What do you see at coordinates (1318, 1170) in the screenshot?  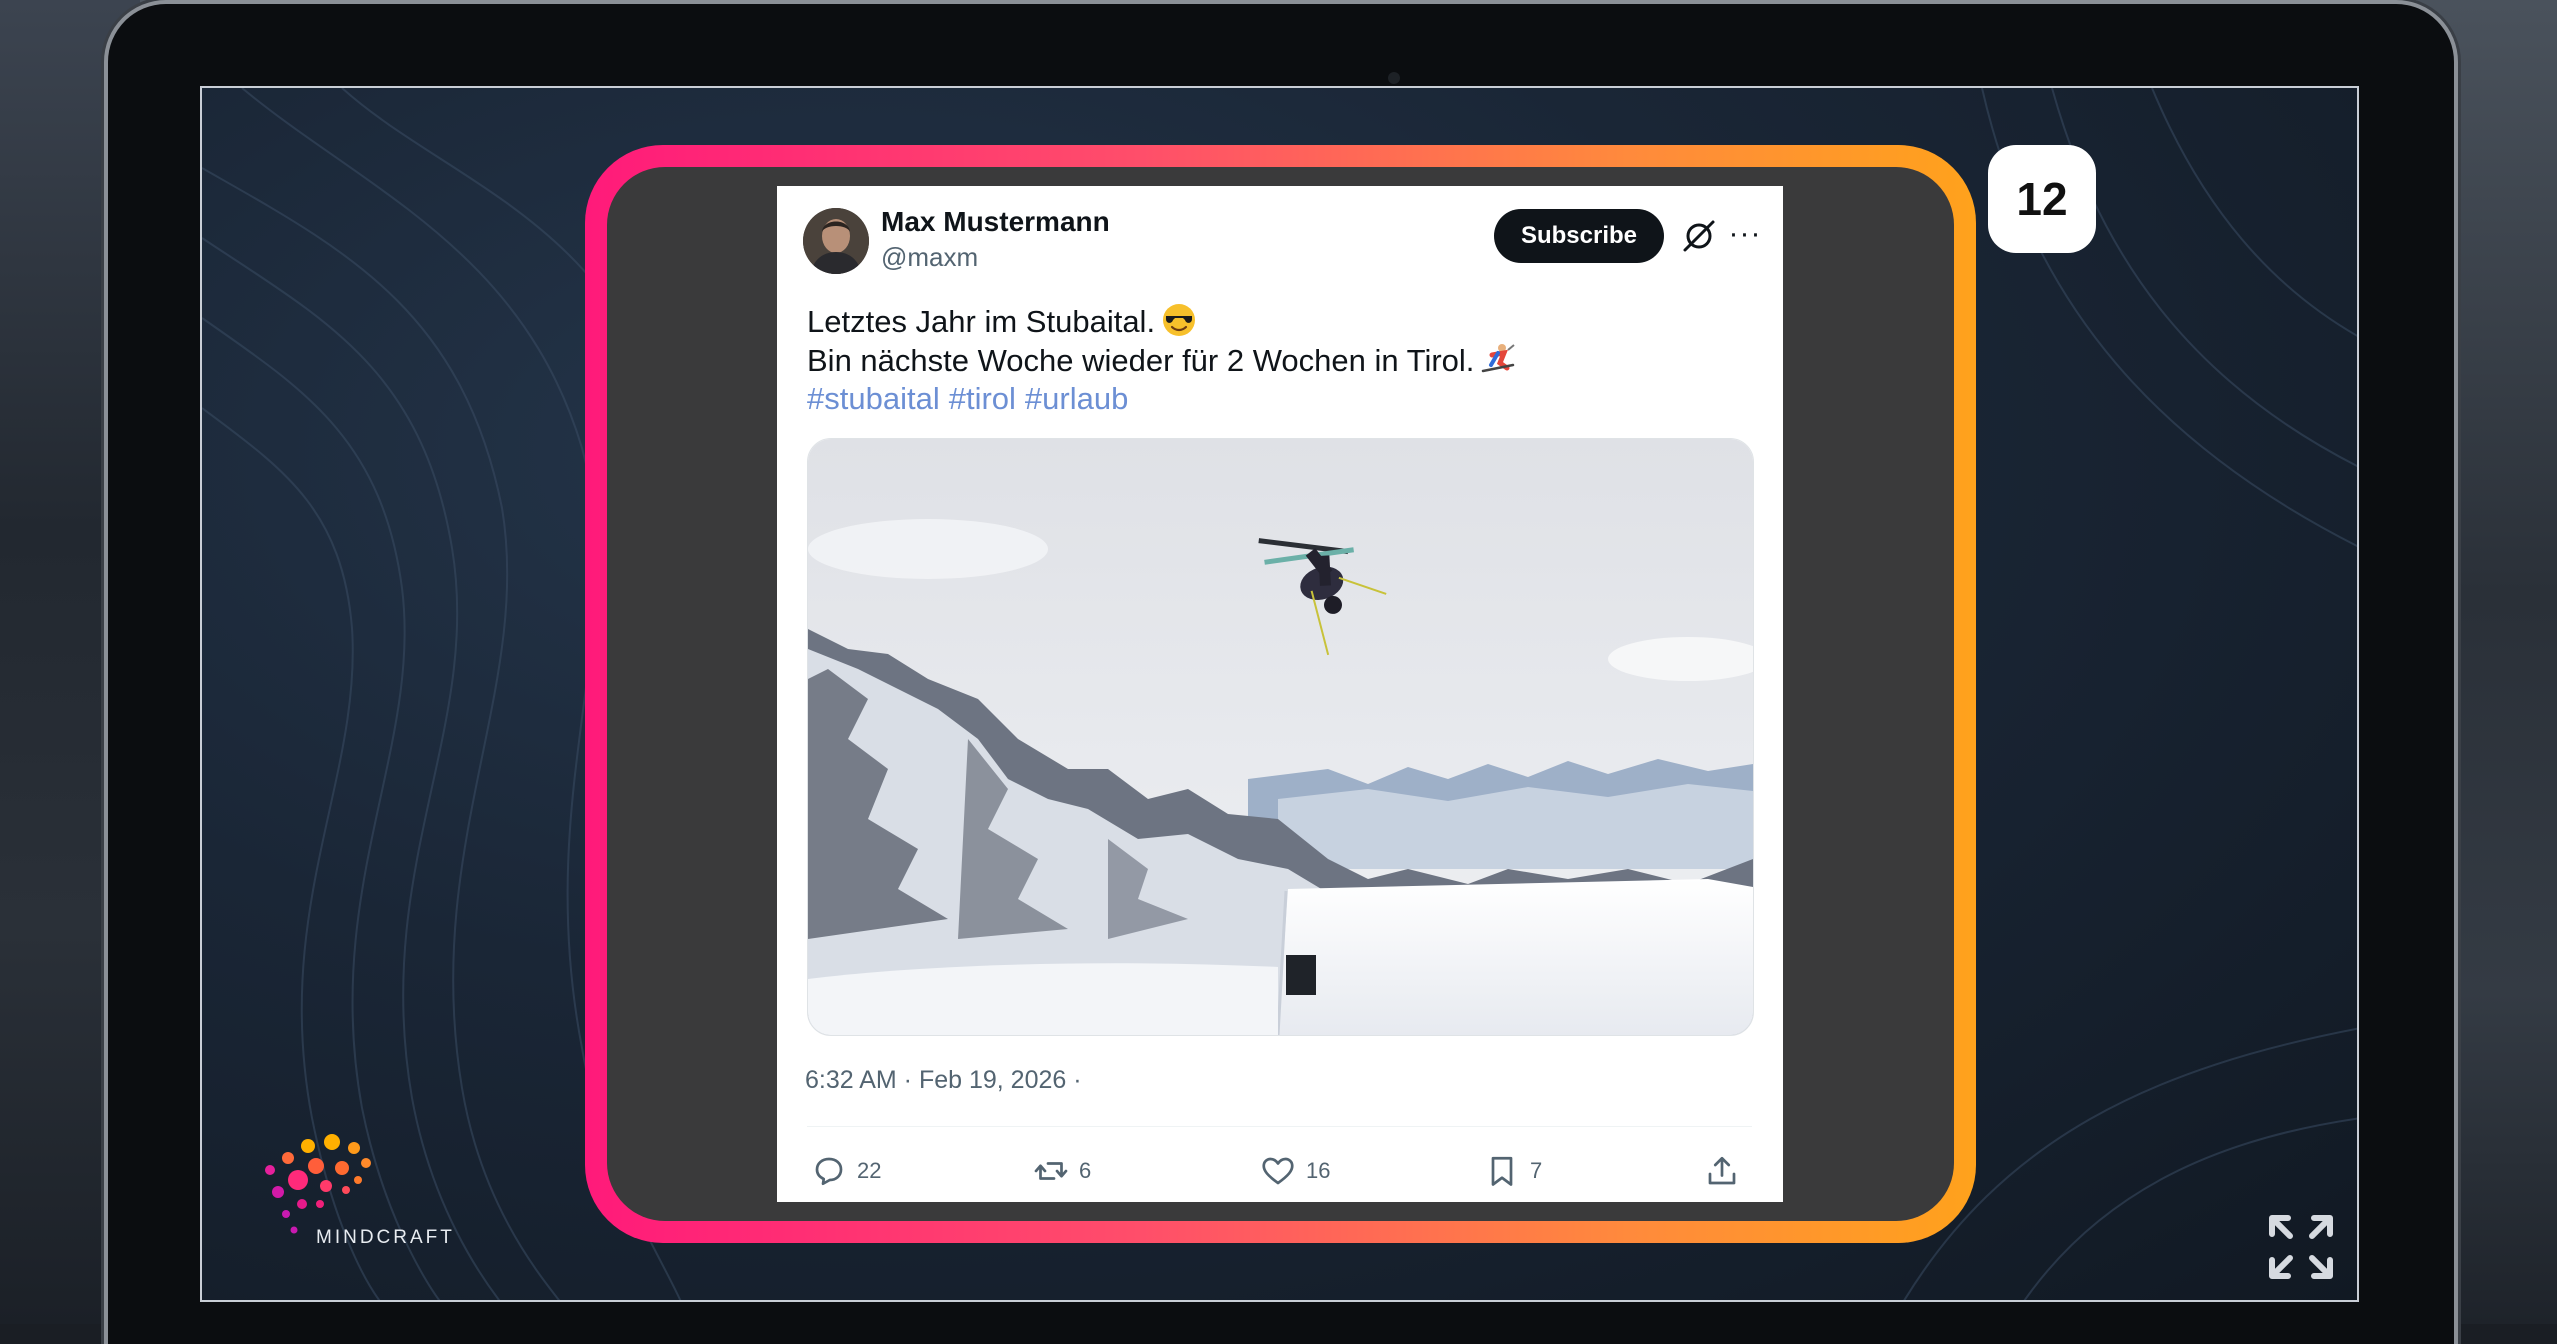 I see `like-count: 16` at bounding box center [1318, 1170].